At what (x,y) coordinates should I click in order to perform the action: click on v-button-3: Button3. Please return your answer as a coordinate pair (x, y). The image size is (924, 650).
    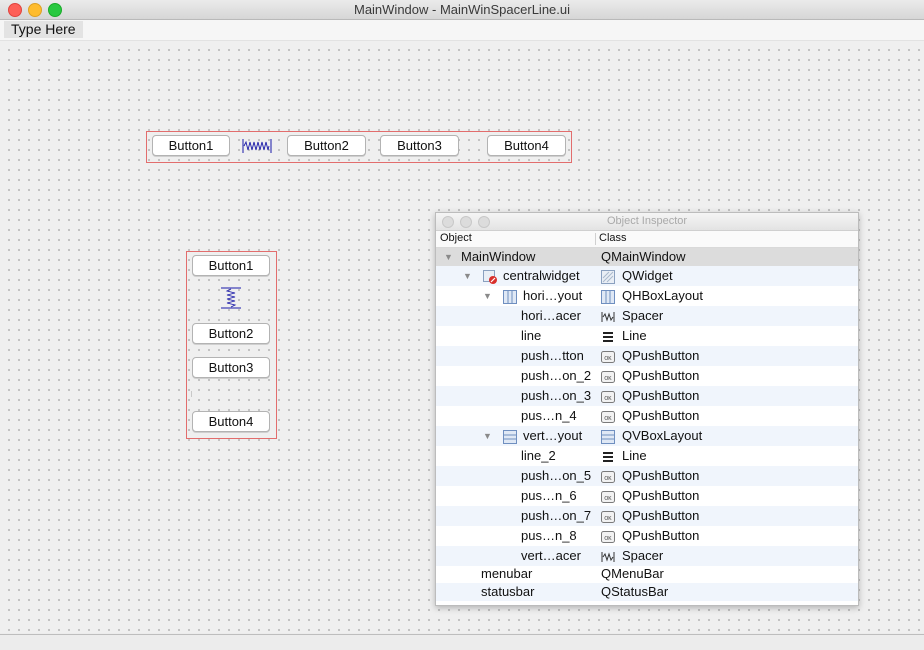
    Looking at the image, I should click on (231, 367).